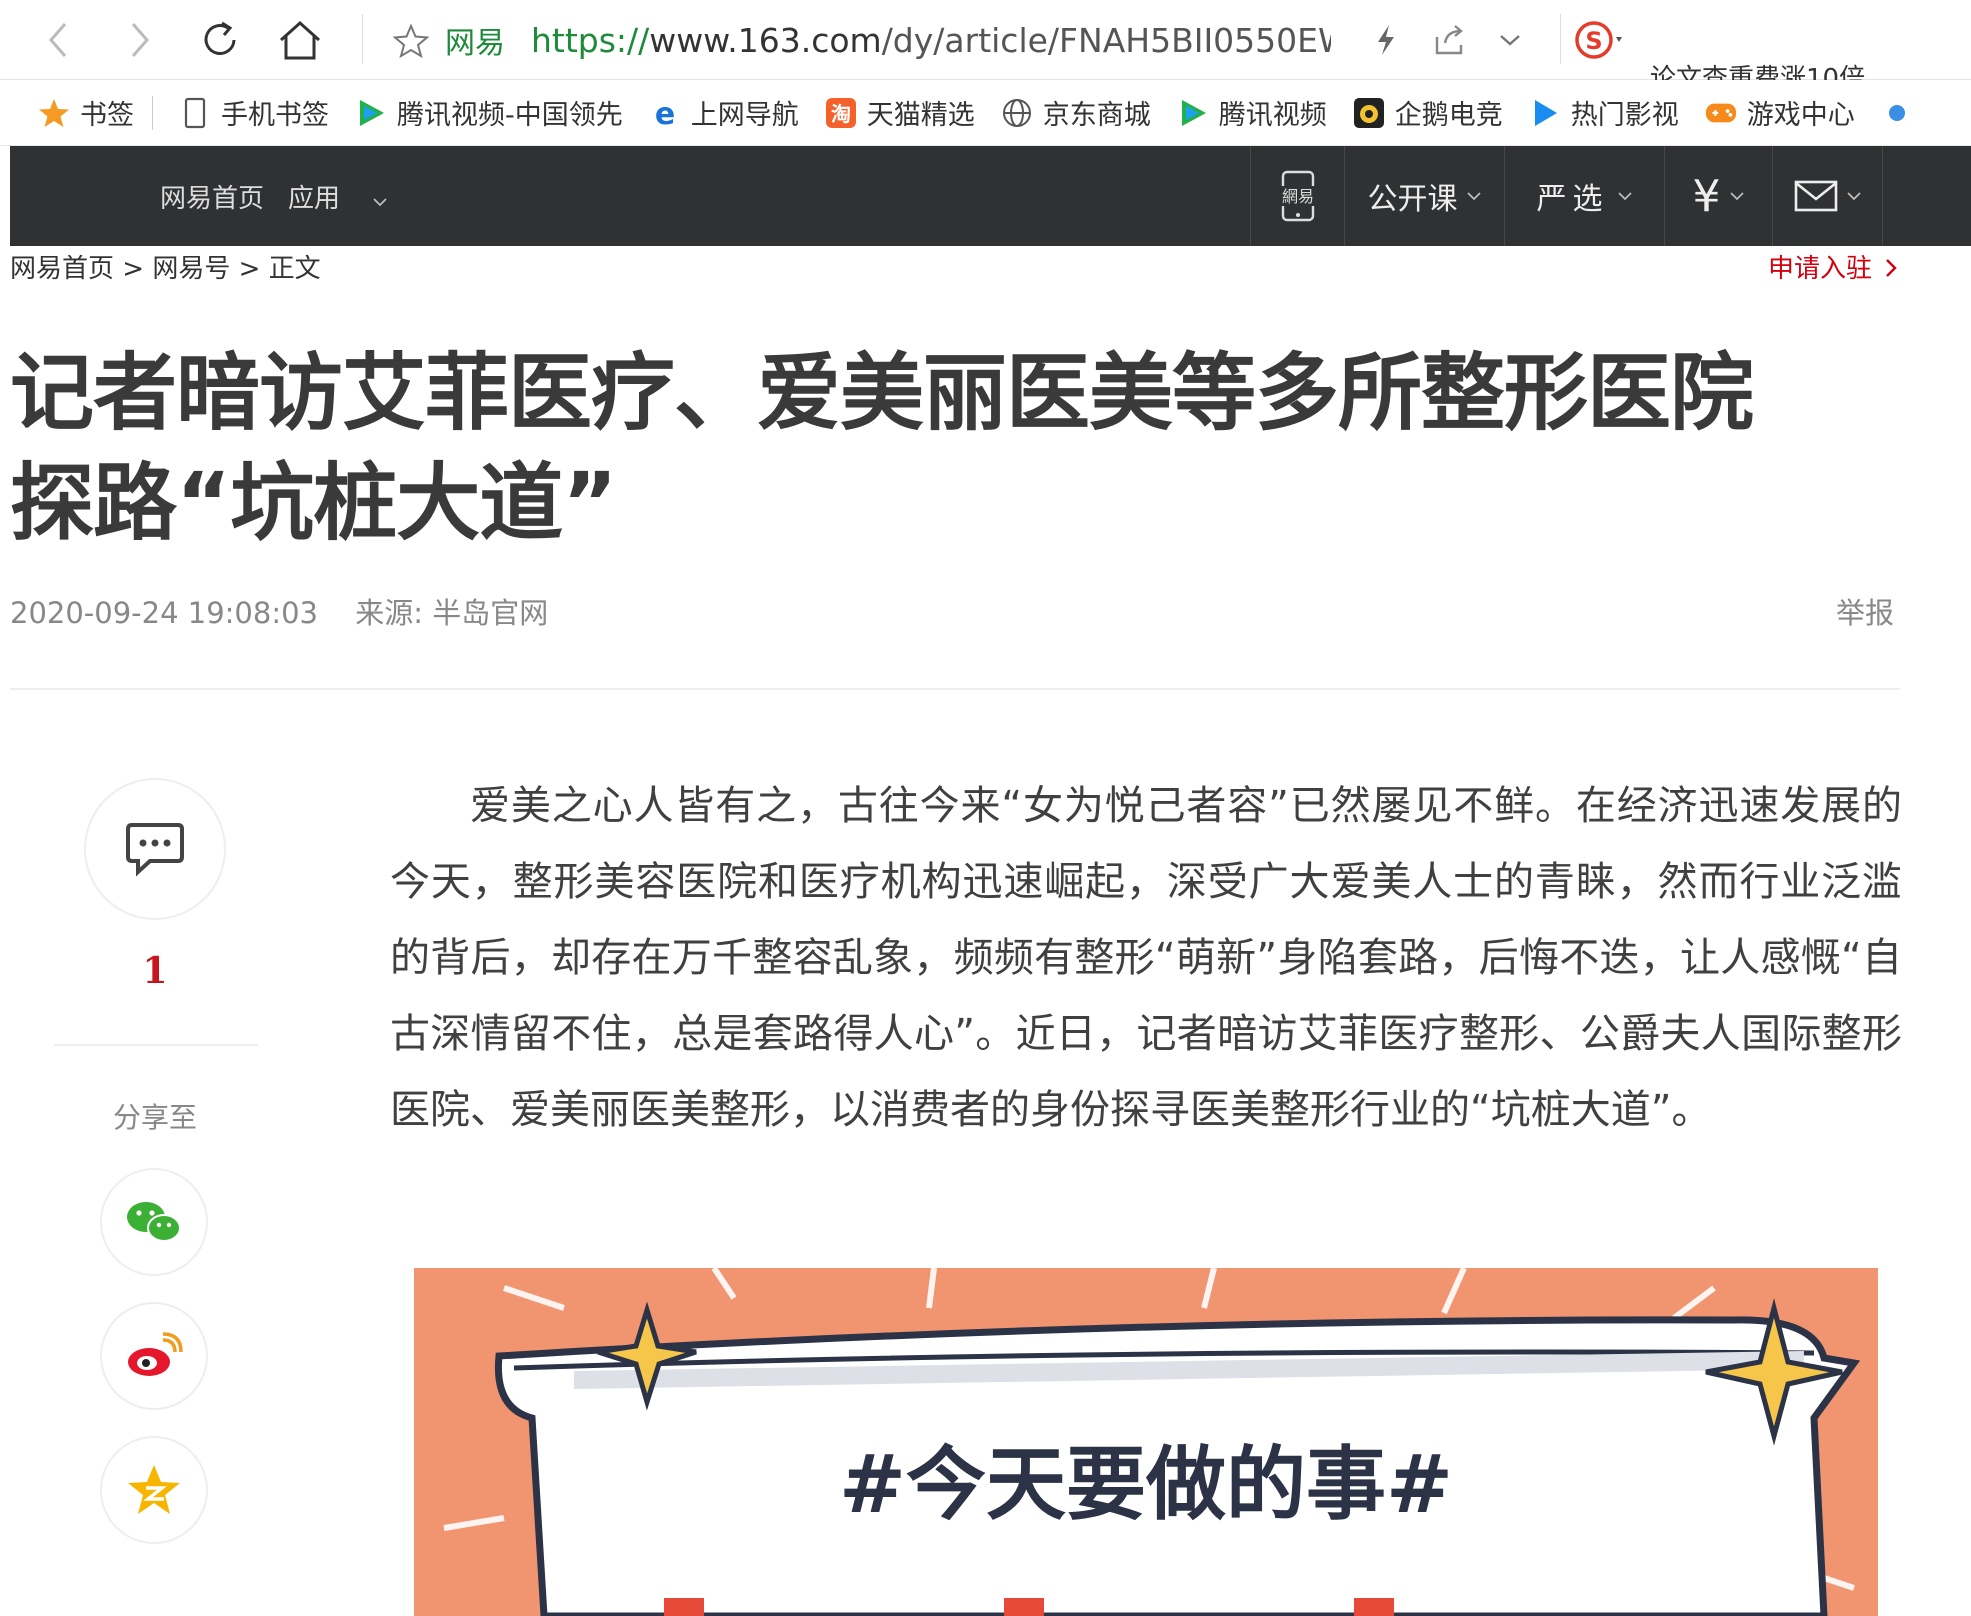 Image resolution: width=1971 pixels, height=1616 pixels. I want to click on nav-mobile-app-button: 網易, so click(1297, 196).